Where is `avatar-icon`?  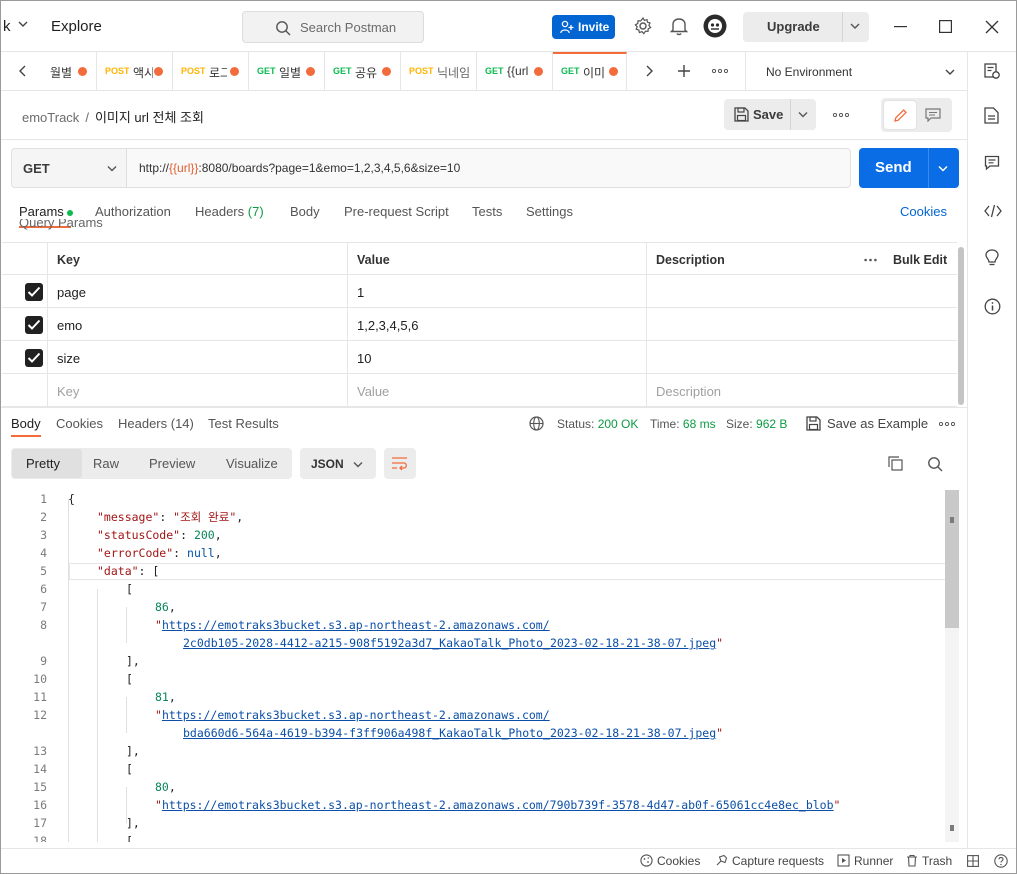
avatar-icon is located at coordinates (715, 26).